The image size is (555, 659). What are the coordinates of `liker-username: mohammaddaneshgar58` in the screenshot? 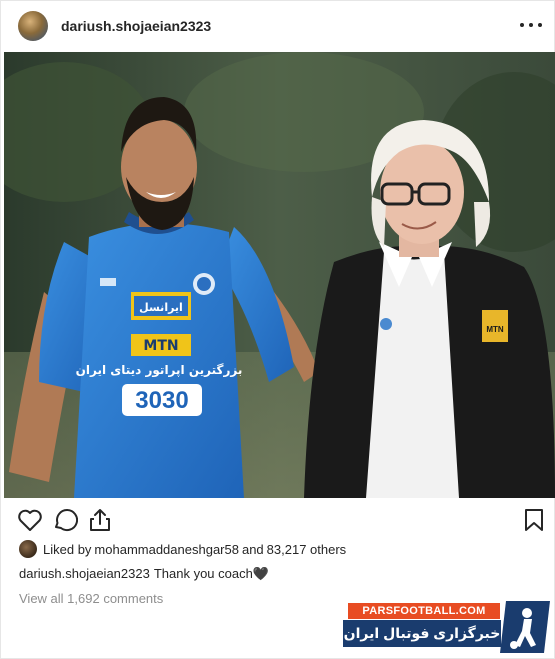 It's located at (166, 549).